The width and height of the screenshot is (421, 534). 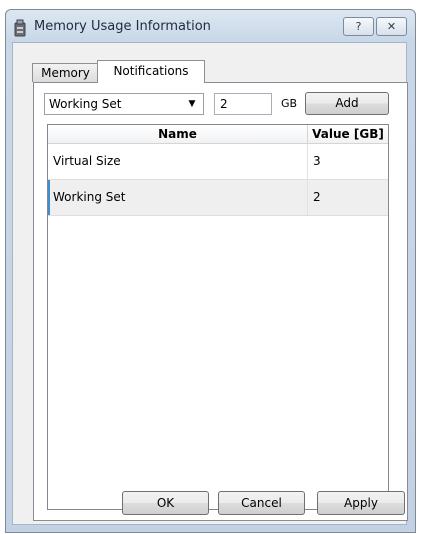 I want to click on dropdown-arrow-icon: ▼, so click(x=192, y=104).